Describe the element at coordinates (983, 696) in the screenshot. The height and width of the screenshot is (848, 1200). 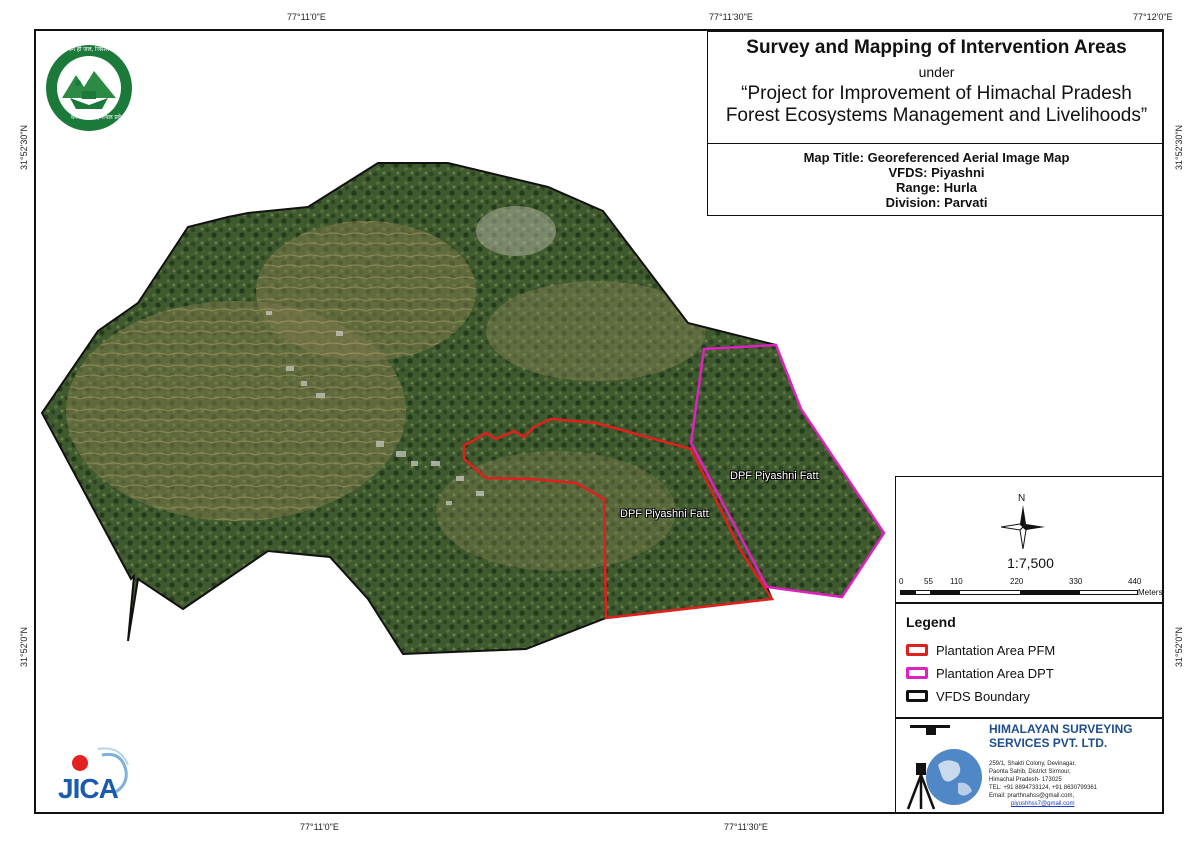
I see `legend-label-vfds: VFDS Boundary` at that location.